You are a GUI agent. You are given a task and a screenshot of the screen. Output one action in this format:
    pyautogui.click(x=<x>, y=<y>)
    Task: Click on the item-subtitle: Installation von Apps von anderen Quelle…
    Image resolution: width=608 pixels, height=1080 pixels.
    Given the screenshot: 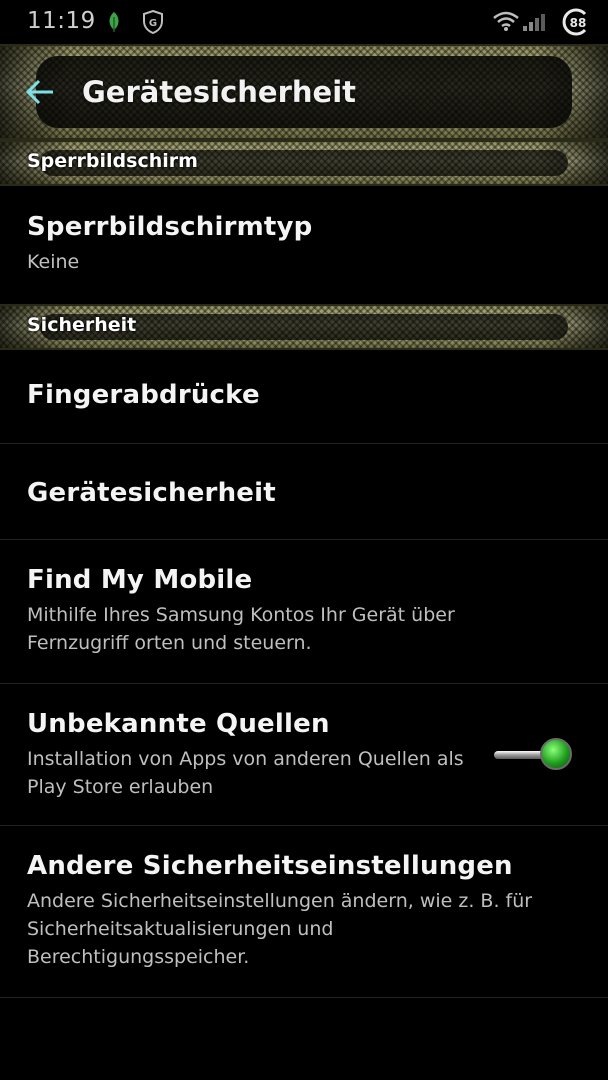 What is the action you would take?
    pyautogui.click(x=245, y=773)
    